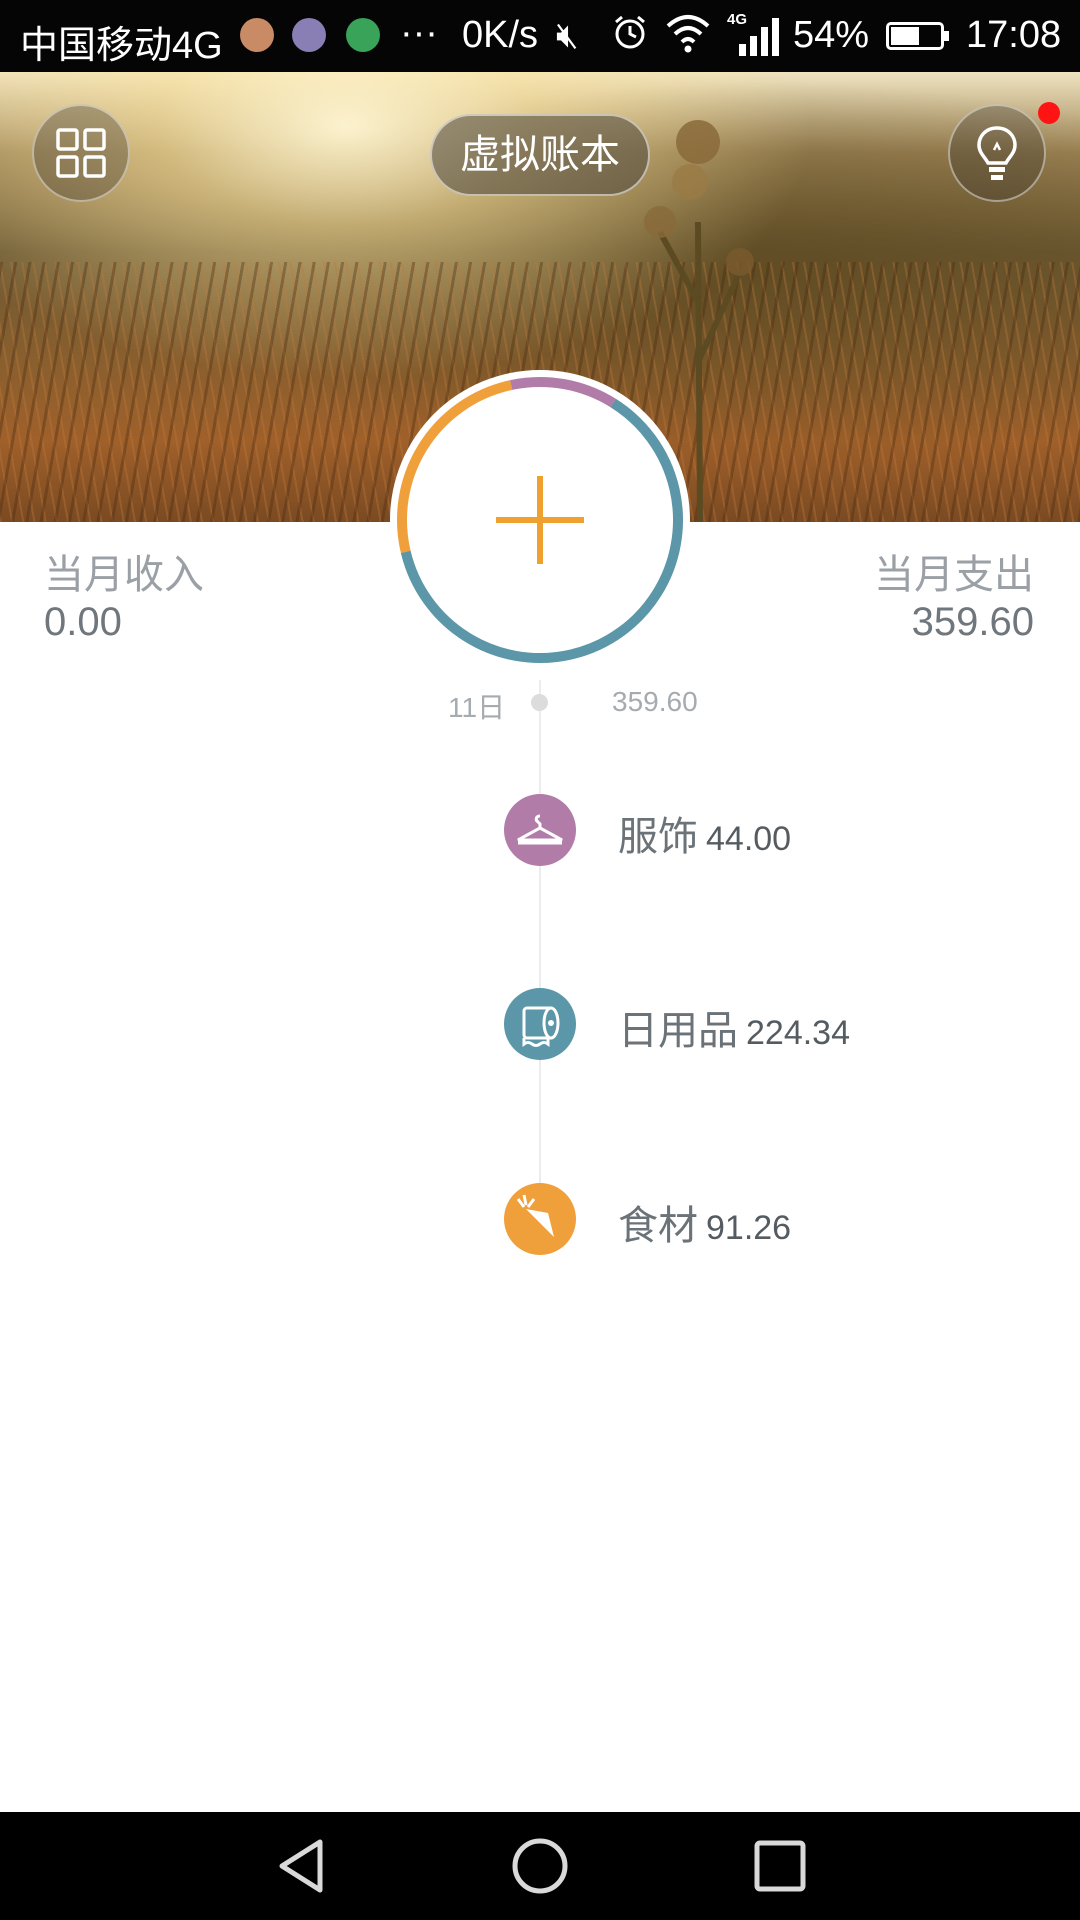  I want to click on expense-value: 359.60, so click(972, 622).